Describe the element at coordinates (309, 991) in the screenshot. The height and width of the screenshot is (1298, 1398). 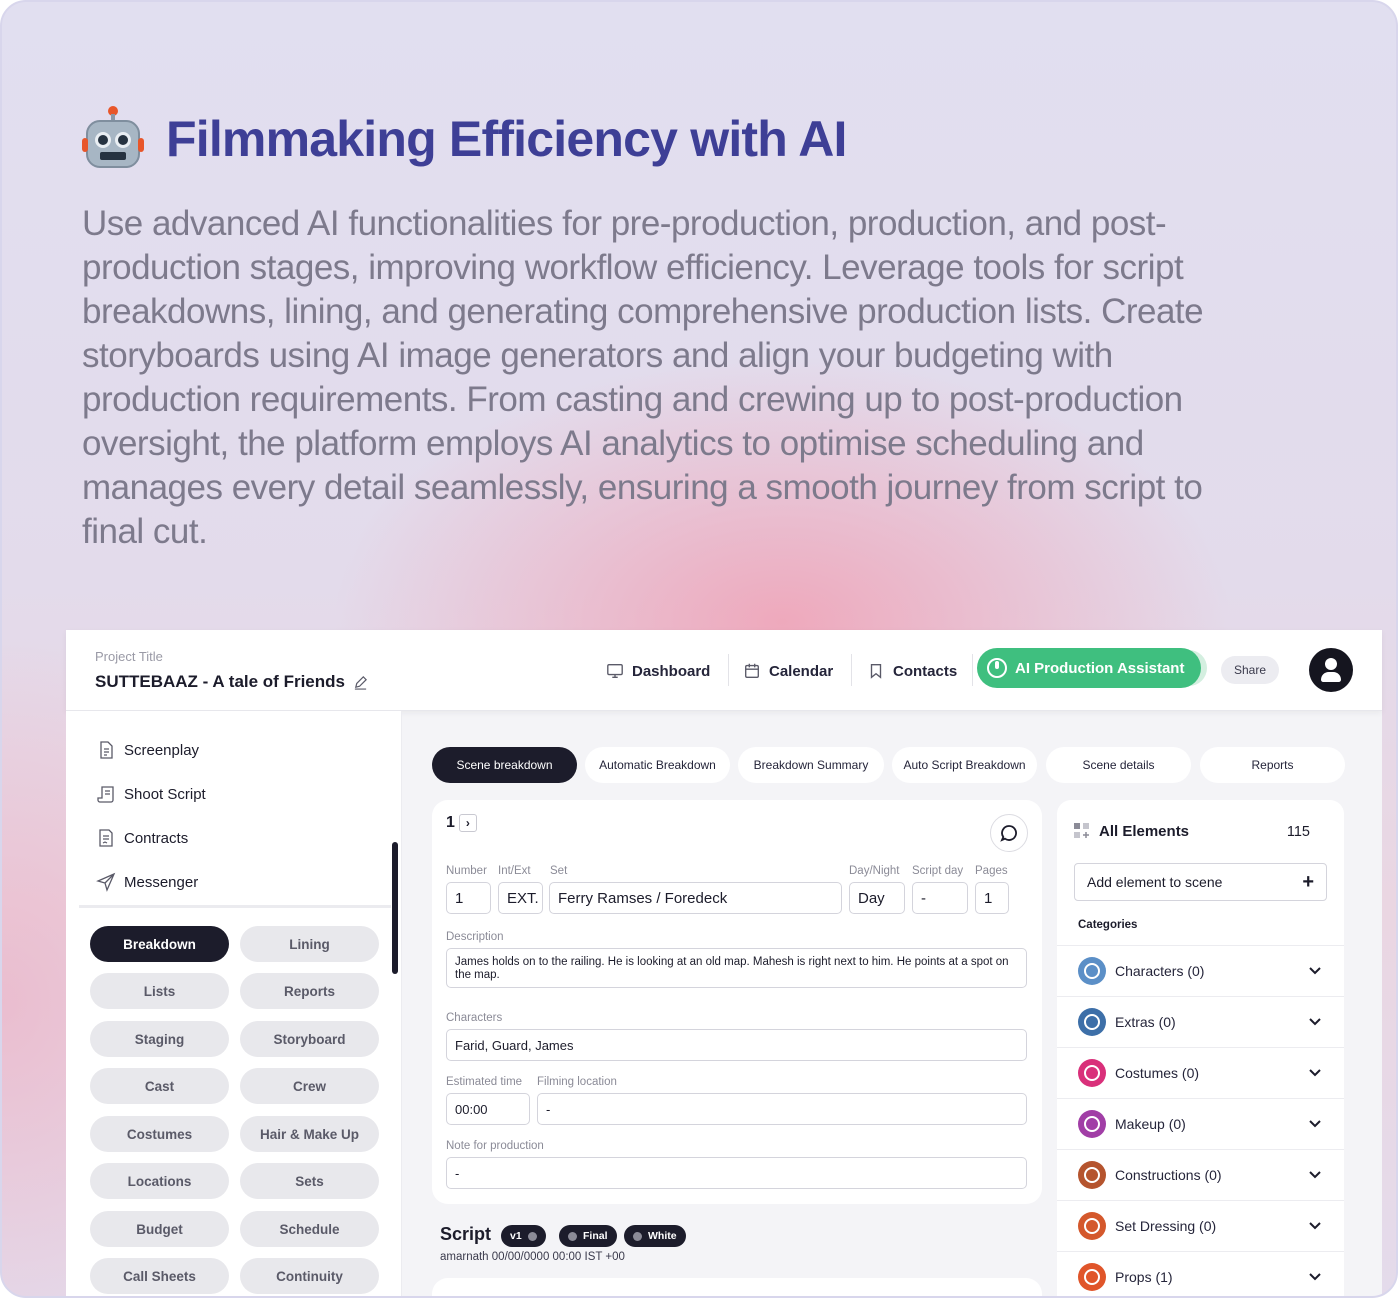
I see `module-reports: Reports` at that location.